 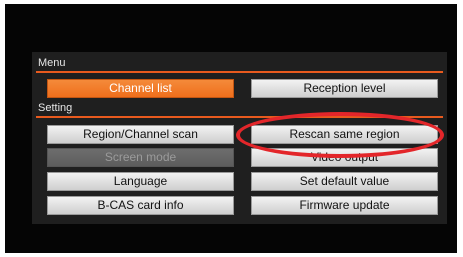 I want to click on menu-section-label: Menu, so click(x=52, y=63).